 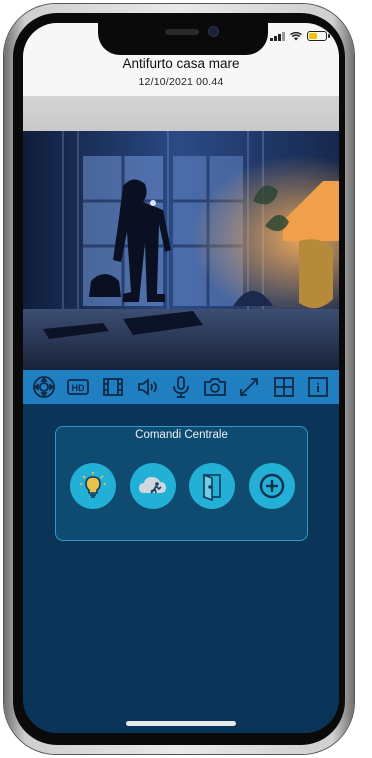 I want to click on speaker-icon, so click(x=147, y=387).